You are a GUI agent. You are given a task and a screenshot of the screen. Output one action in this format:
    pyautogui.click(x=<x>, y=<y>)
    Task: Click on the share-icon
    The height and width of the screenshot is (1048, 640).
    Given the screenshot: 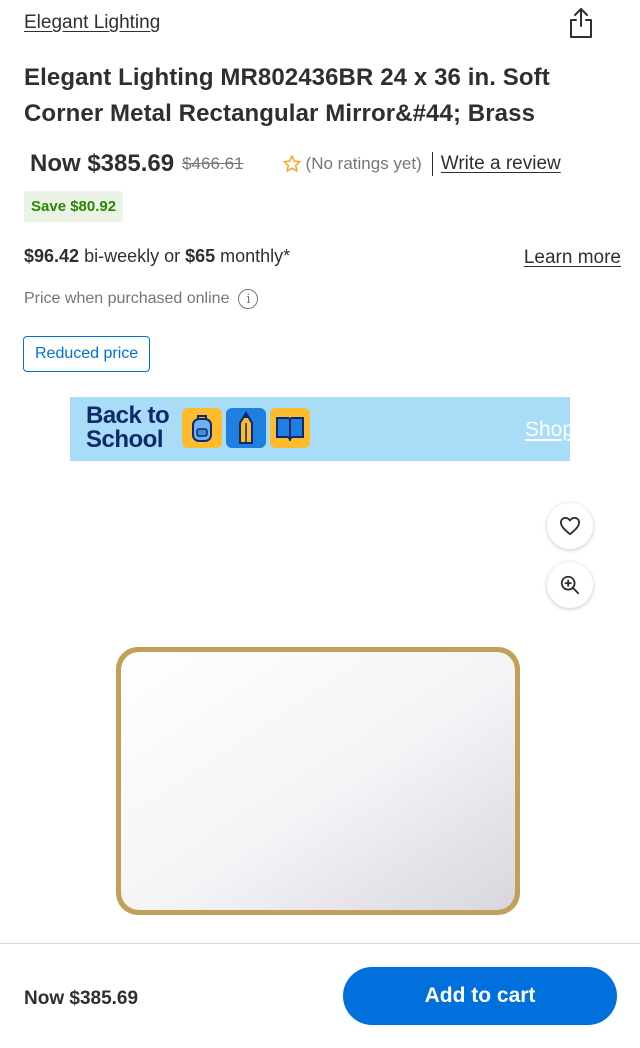 What is the action you would take?
    pyautogui.click(x=581, y=23)
    